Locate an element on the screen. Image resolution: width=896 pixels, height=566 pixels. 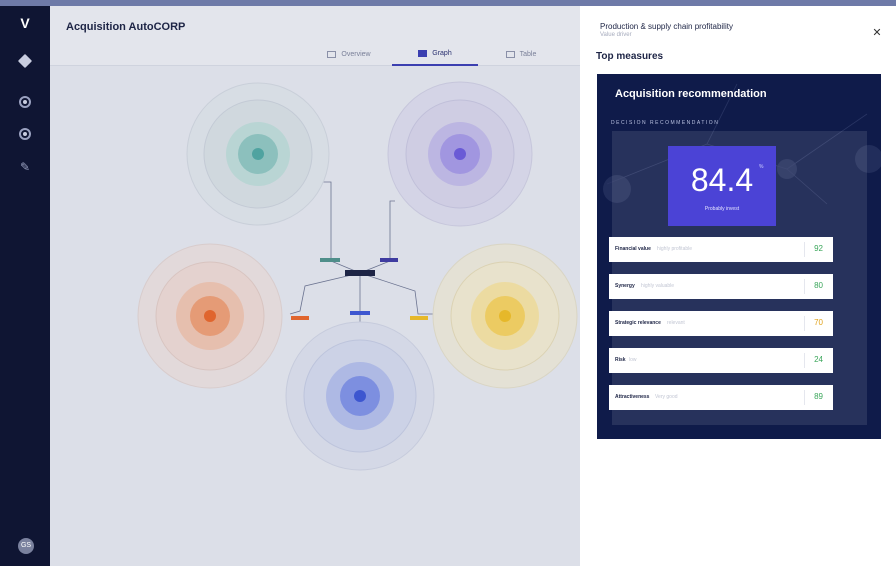
view-tabs: Overview Graph Table is located at coordinates (435, 54).